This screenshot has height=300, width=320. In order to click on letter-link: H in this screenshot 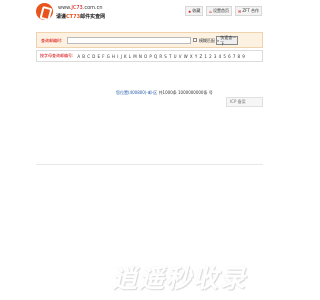, I will do `click(113, 56)`.